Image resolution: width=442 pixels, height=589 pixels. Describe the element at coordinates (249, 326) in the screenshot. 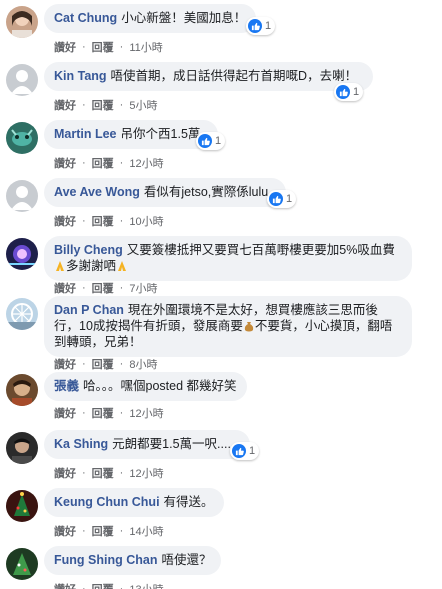

I see `money-bag-icon` at that location.